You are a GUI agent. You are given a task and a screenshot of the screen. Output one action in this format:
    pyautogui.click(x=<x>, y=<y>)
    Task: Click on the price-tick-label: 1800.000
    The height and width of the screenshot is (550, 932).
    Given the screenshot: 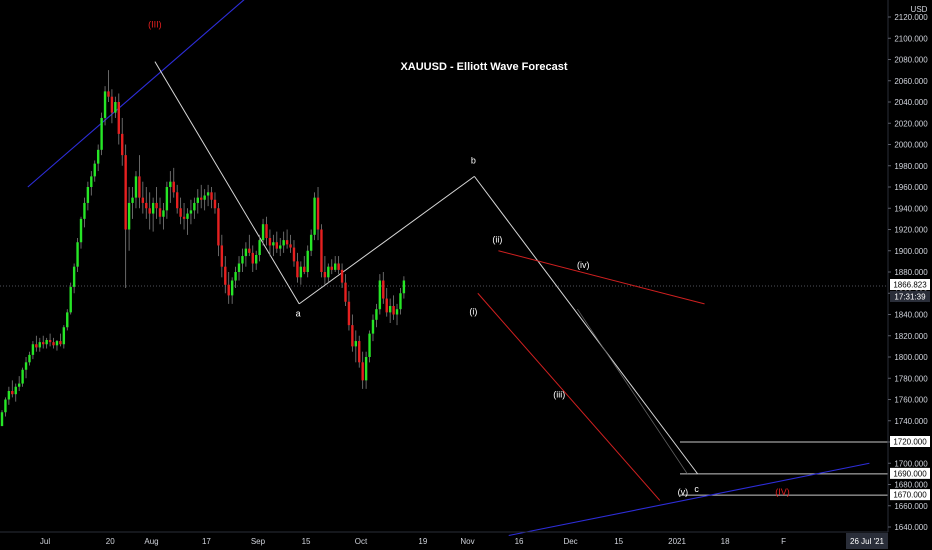 What is the action you would take?
    pyautogui.click(x=911, y=357)
    